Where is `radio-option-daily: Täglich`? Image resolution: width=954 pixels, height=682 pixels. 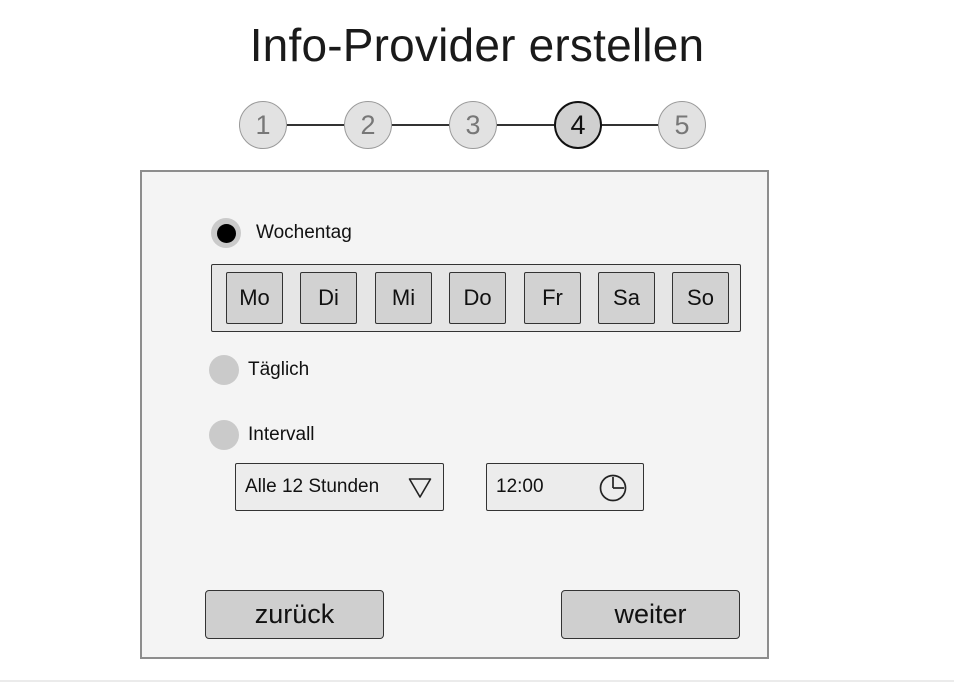 radio-option-daily: Täglich is located at coordinates (259, 370).